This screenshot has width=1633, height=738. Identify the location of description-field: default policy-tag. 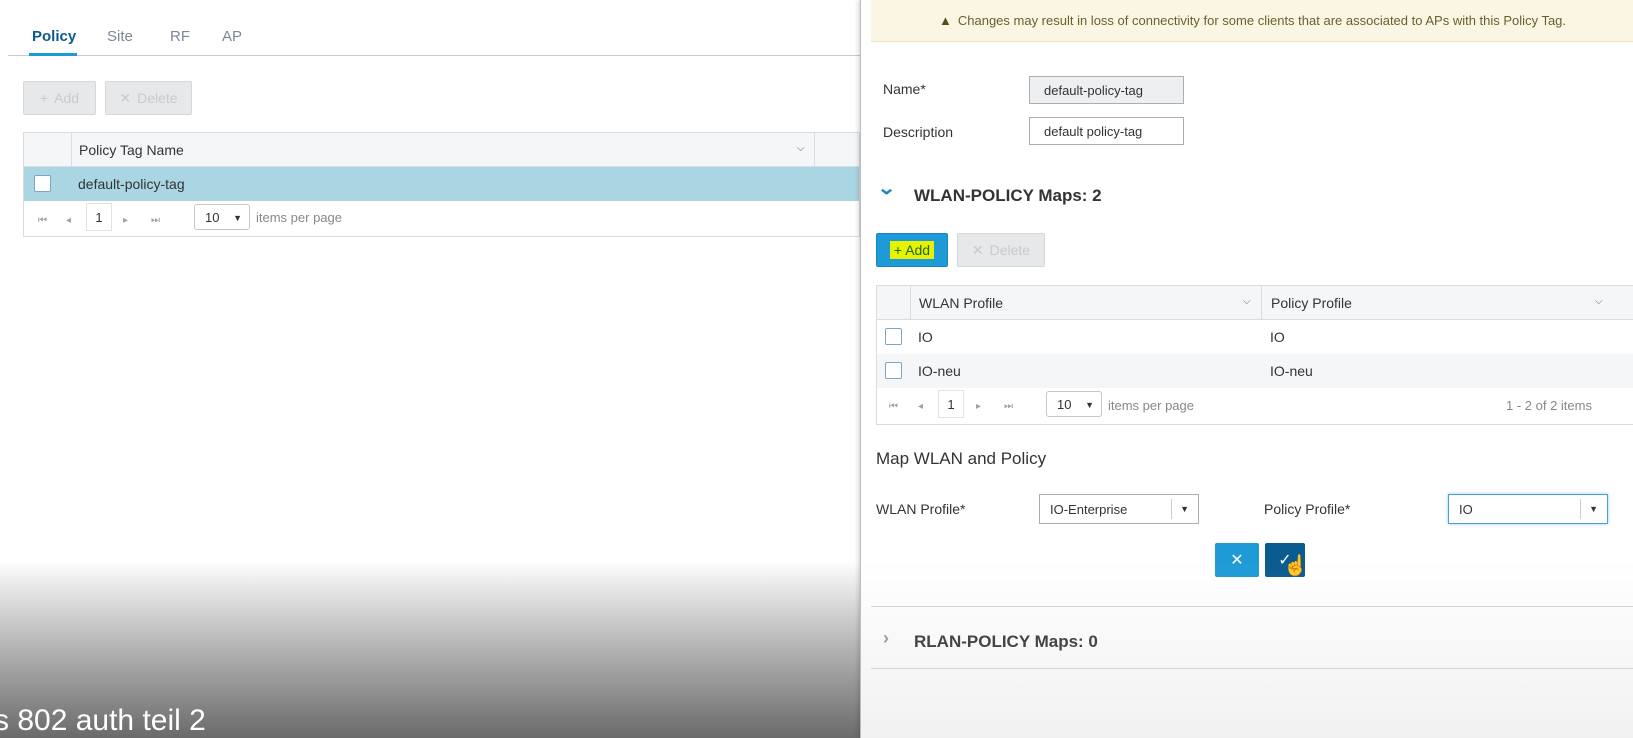
(1106, 131).